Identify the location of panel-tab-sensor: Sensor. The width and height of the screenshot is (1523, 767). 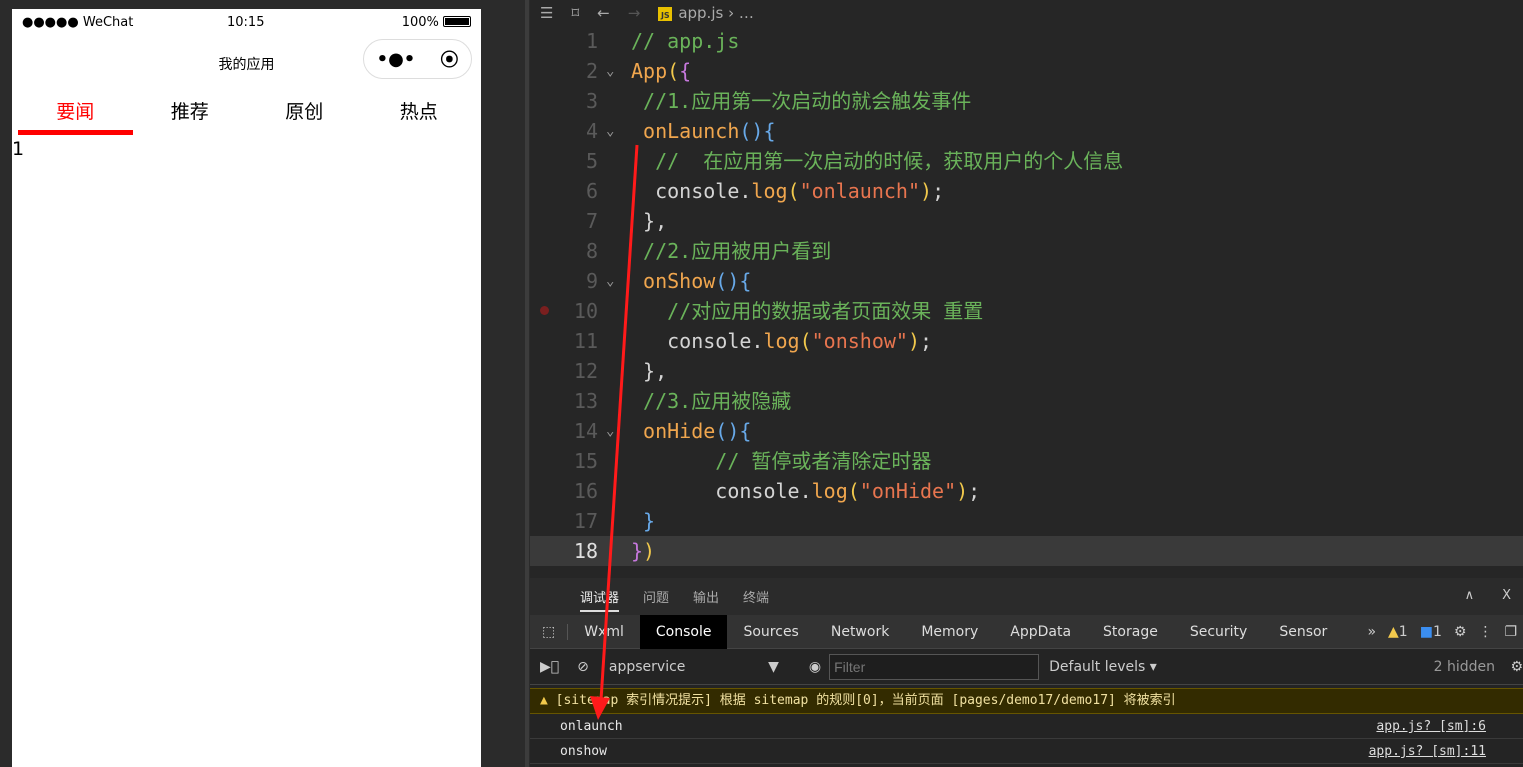
(1303, 632).